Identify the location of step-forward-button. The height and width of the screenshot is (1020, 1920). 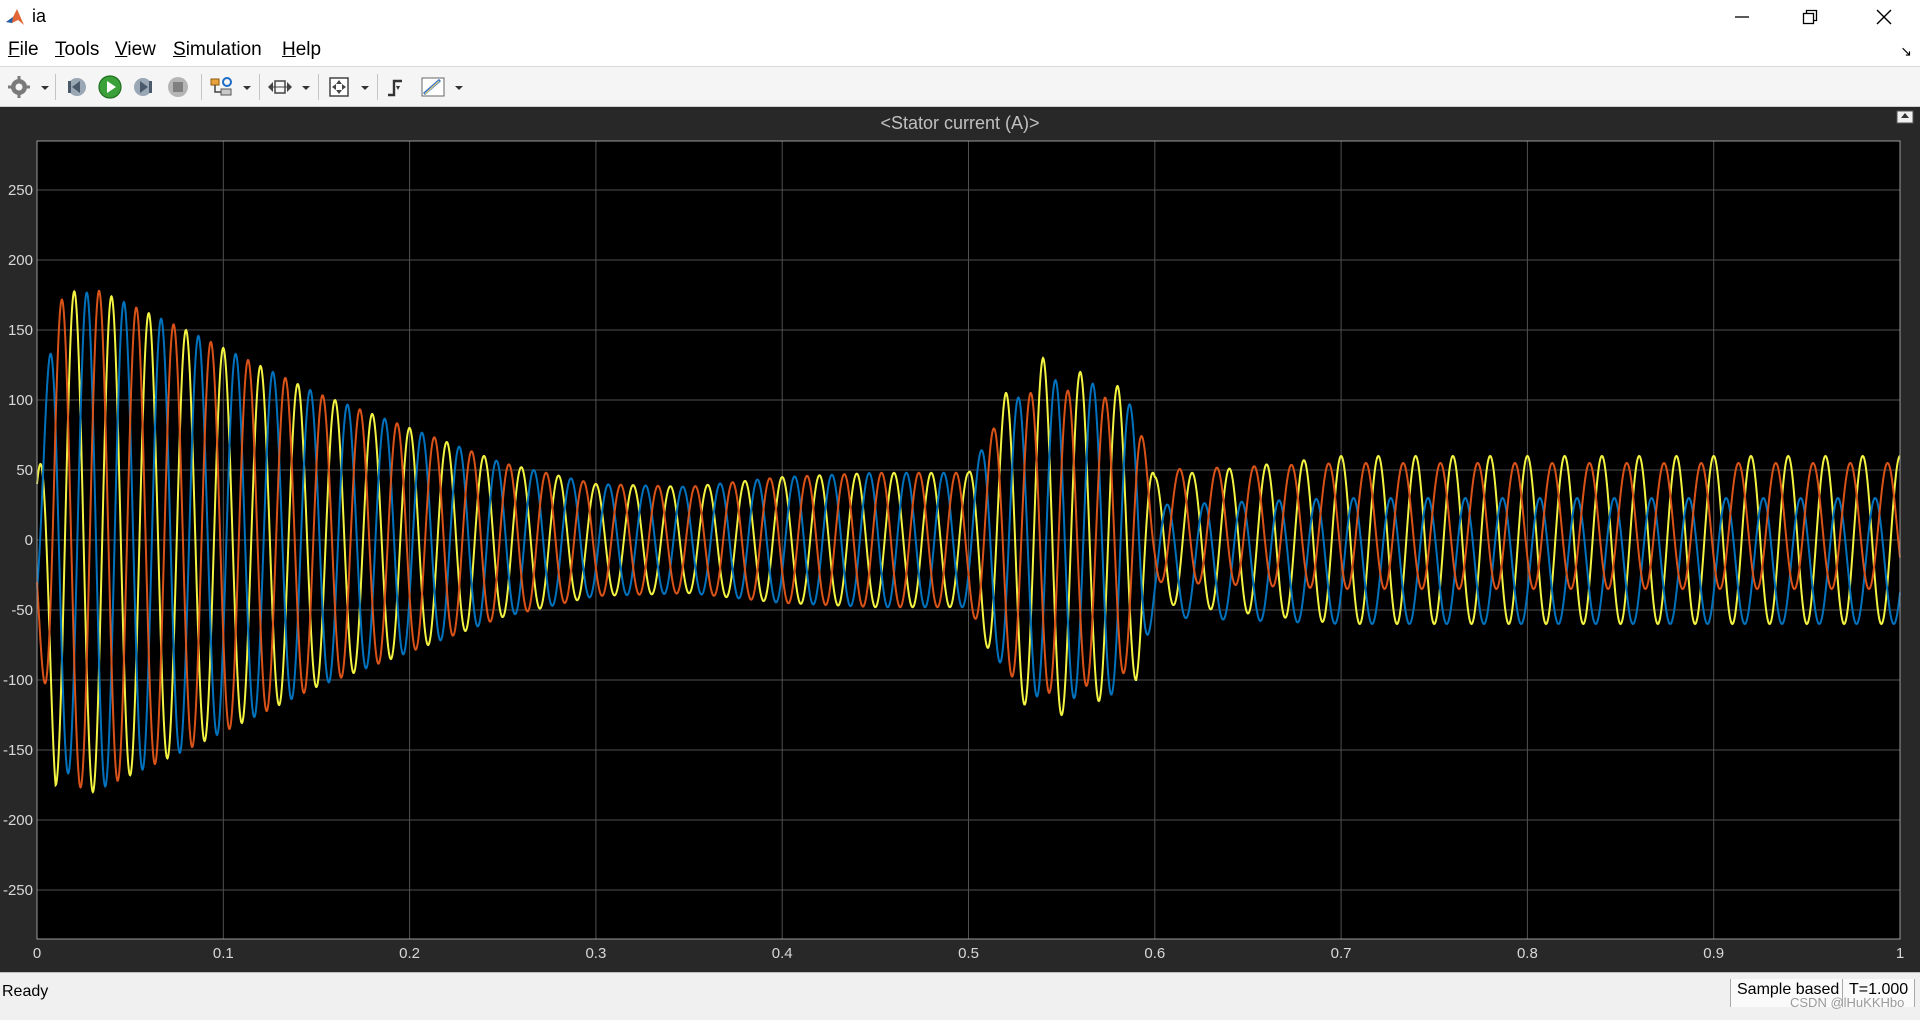
(144, 87).